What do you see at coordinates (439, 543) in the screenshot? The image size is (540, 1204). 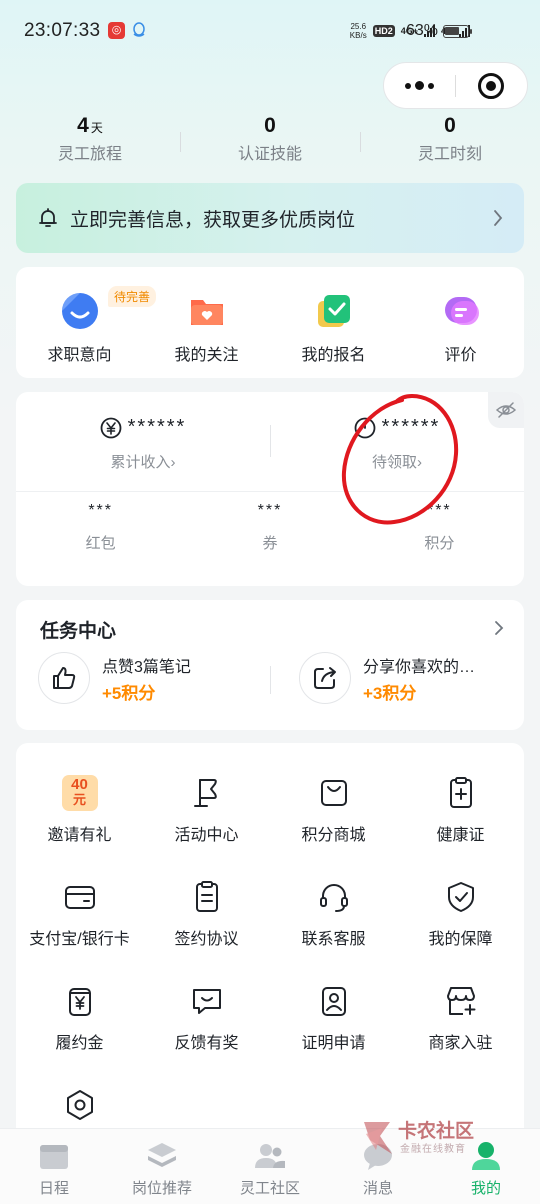 I see `asset-label: 积分` at bounding box center [439, 543].